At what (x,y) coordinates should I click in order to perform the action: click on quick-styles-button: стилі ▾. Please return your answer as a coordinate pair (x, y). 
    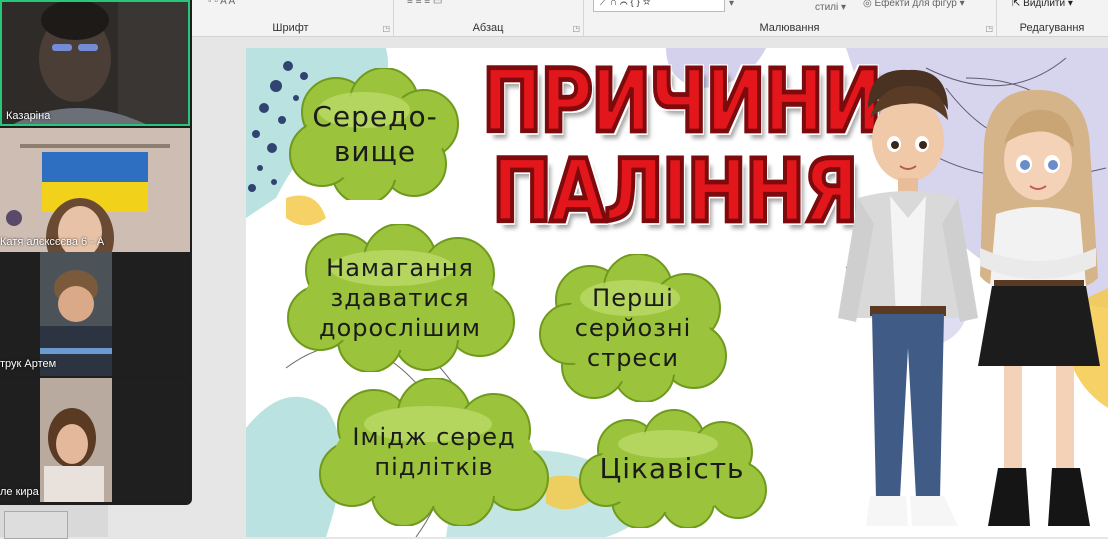
    Looking at the image, I should click on (830, 7).